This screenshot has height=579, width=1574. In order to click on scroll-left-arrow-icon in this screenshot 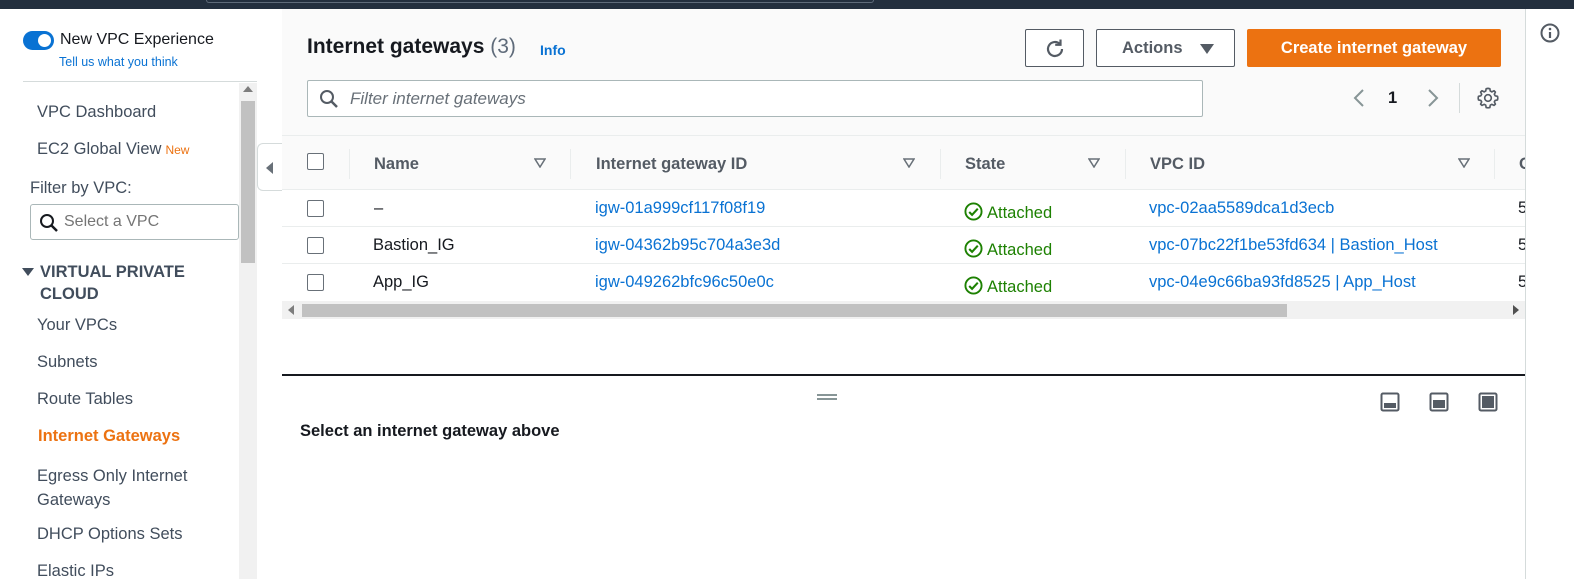, I will do `click(291, 310)`.